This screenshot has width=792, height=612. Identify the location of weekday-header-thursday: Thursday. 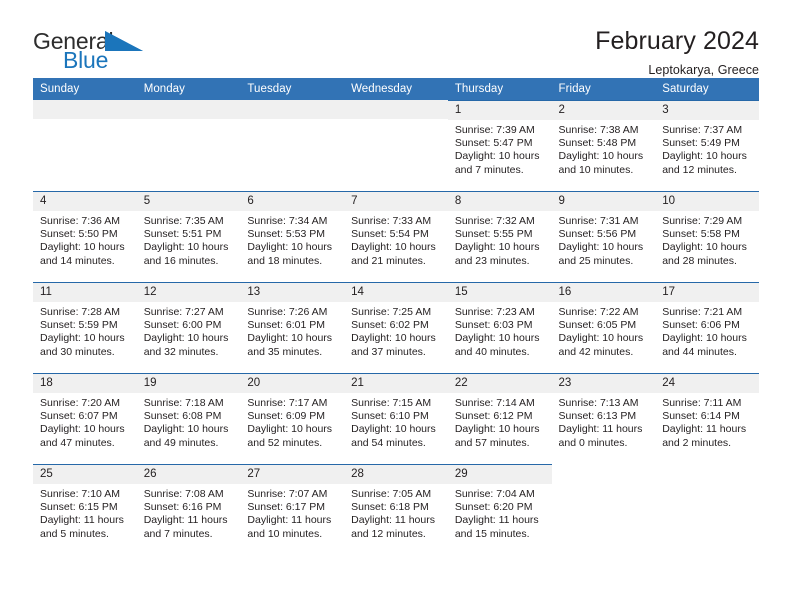
(499, 89).